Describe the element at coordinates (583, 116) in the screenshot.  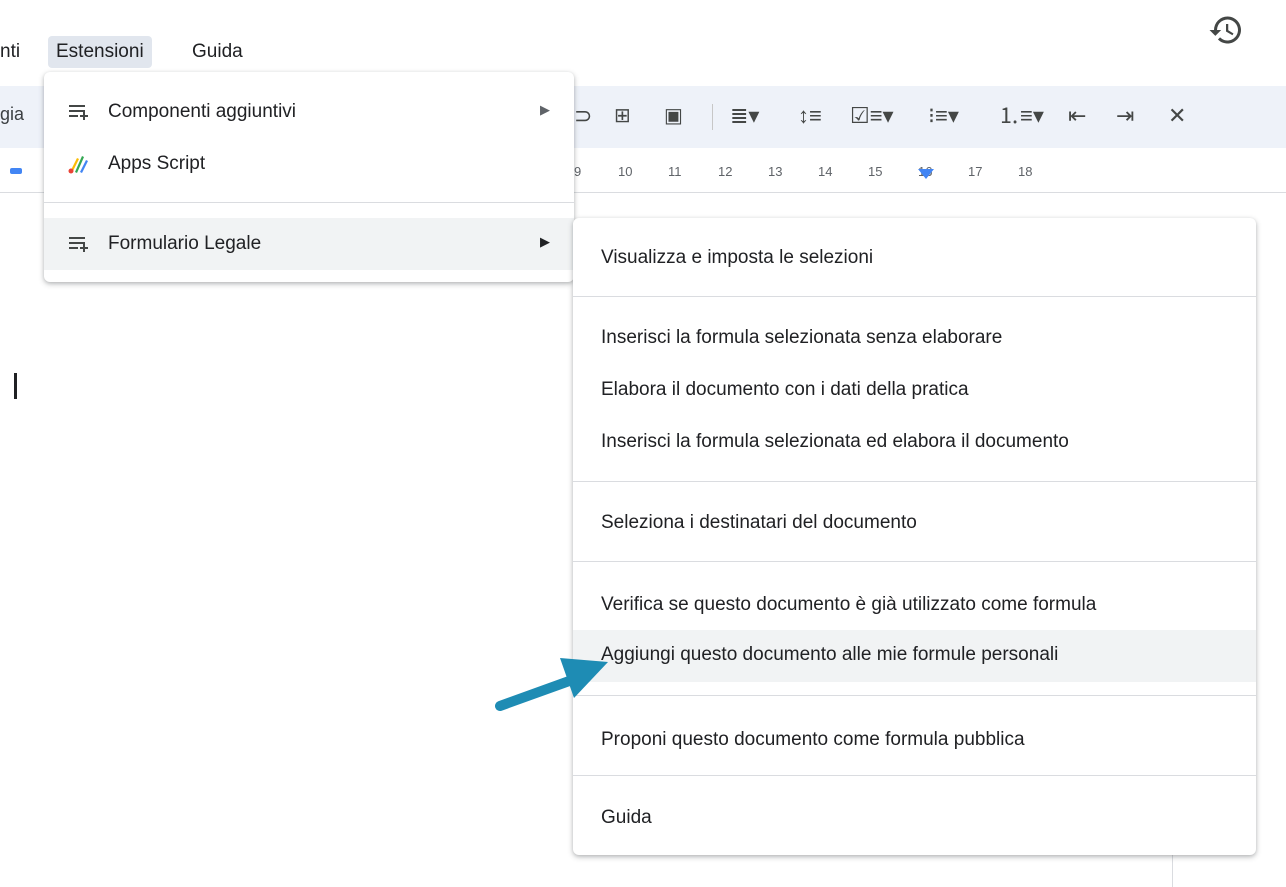
I see `link-icon: ⊃` at that location.